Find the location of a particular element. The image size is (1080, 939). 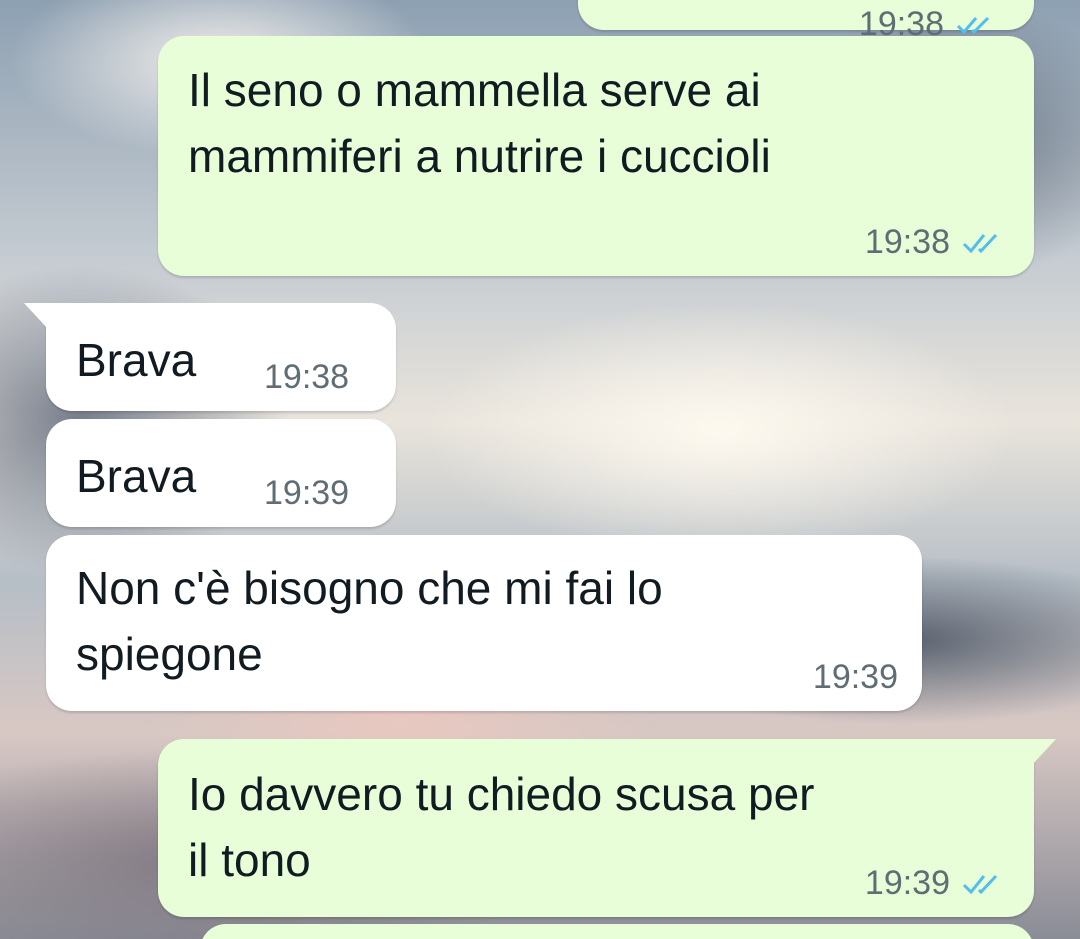

message-bubble-incoming: Brava 19:38 is located at coordinates (210, 357).